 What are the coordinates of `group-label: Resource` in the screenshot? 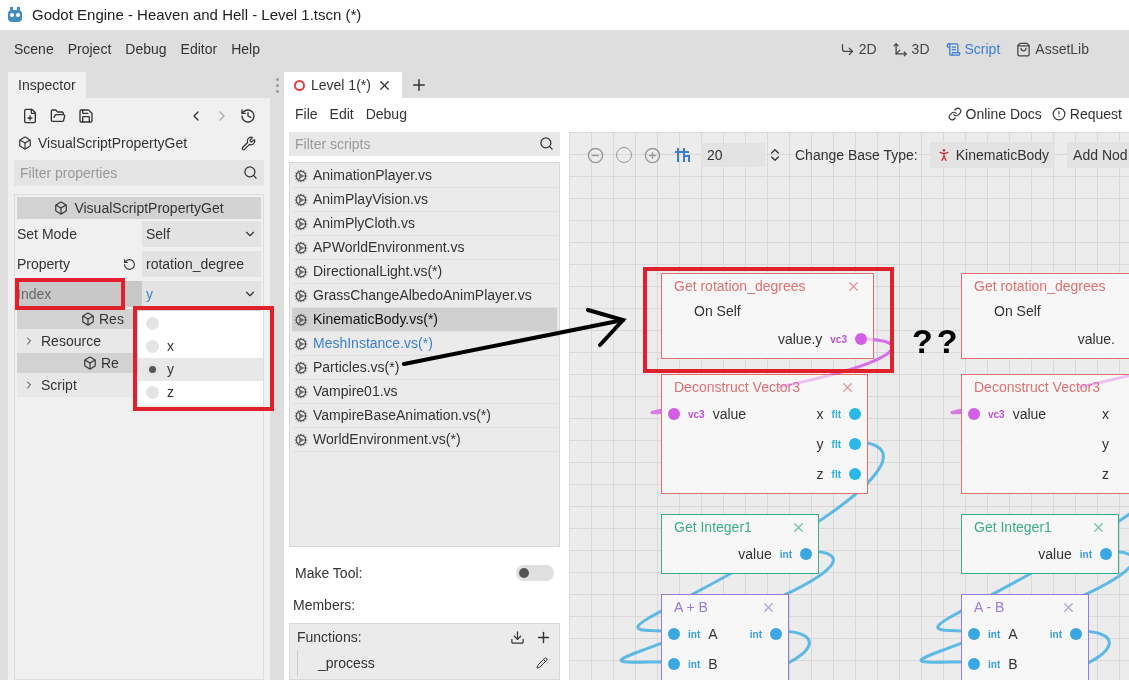 It's located at (71, 341).